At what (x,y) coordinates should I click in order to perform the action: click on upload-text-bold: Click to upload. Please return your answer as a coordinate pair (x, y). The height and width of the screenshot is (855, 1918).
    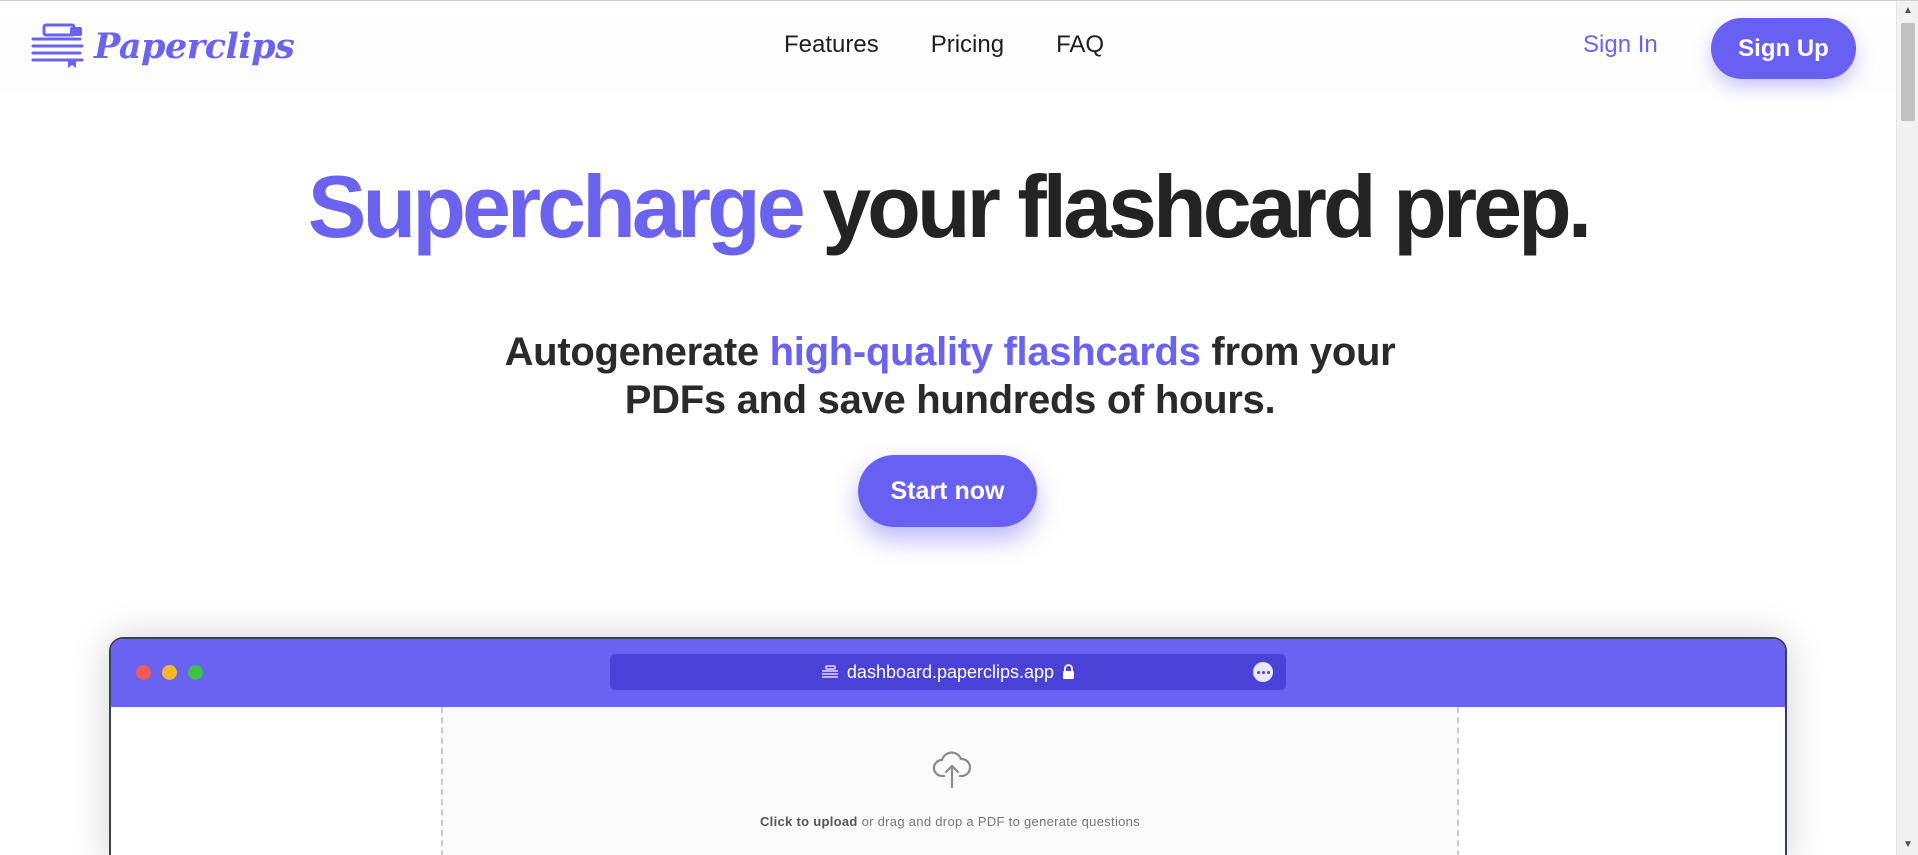
    Looking at the image, I should click on (809, 821).